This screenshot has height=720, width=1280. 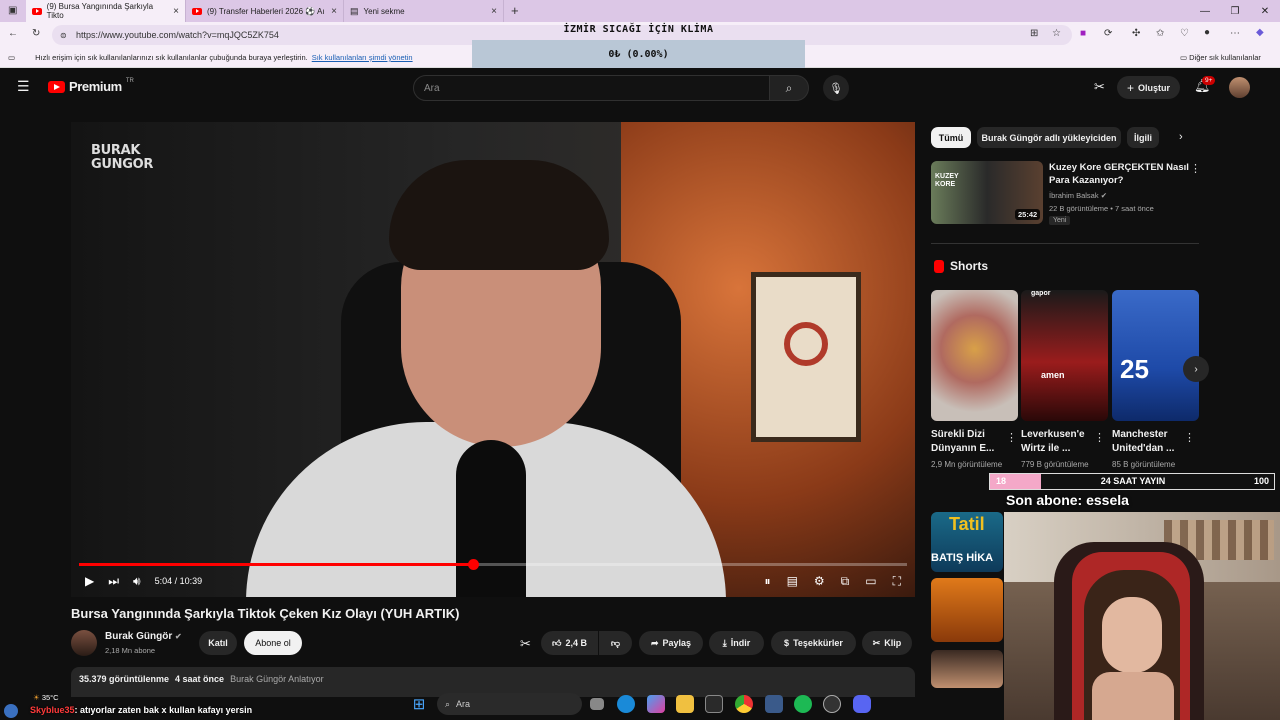 I want to click on share-button: ➦ Paylaş, so click(x=671, y=643).